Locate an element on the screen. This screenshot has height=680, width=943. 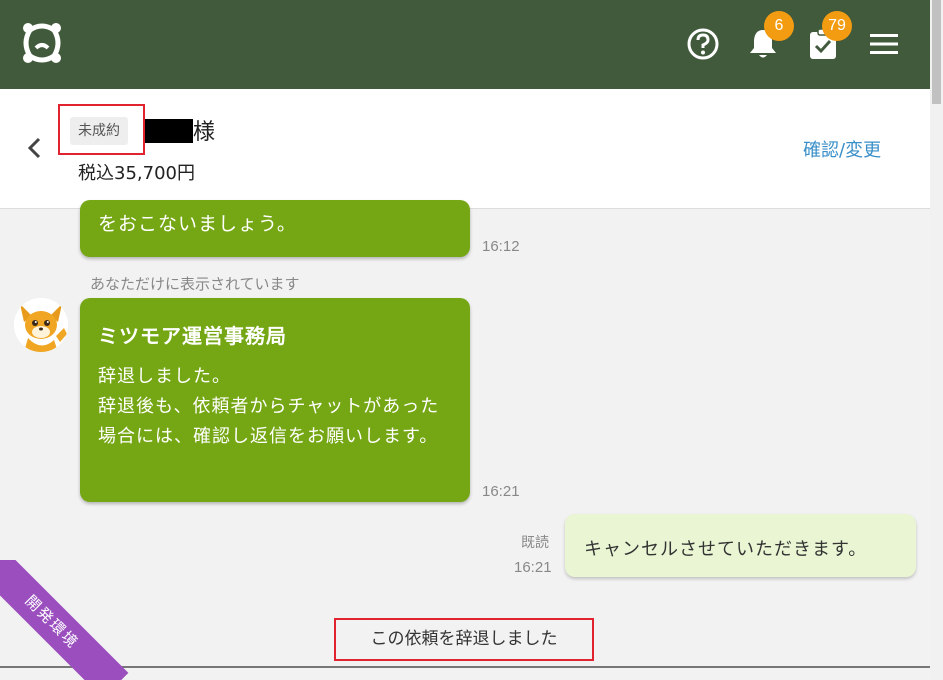
price-label: 税込35,700円 is located at coordinates (136, 173).